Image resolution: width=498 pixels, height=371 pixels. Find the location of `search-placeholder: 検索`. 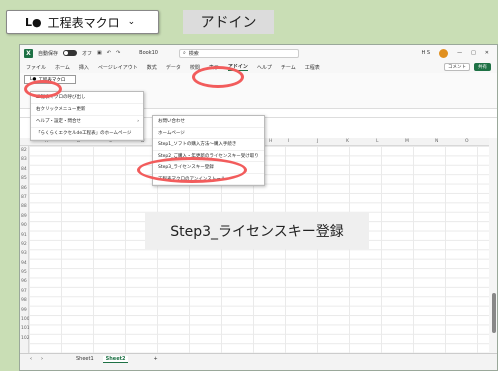

search-placeholder: 検索 is located at coordinates (193, 53).